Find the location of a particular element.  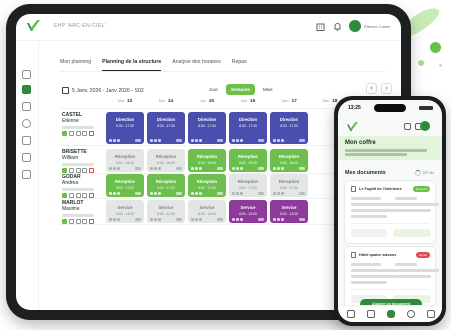

stats-icon is located at coordinates (26, 157).